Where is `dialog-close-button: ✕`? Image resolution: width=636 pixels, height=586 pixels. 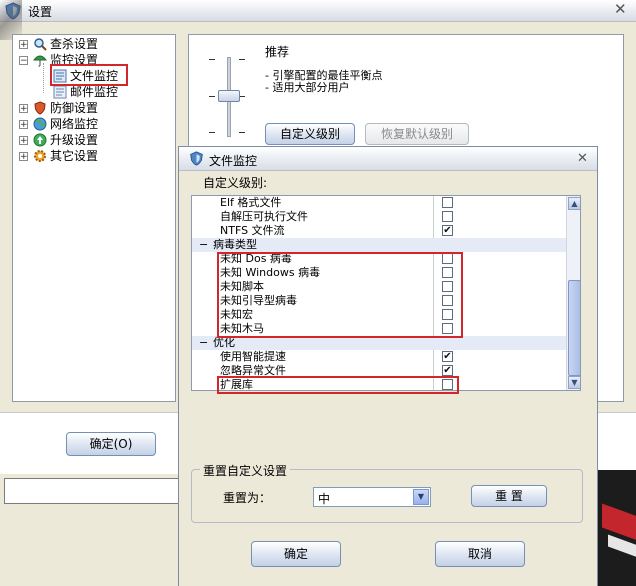 dialog-close-button: ✕ is located at coordinates (582, 158).